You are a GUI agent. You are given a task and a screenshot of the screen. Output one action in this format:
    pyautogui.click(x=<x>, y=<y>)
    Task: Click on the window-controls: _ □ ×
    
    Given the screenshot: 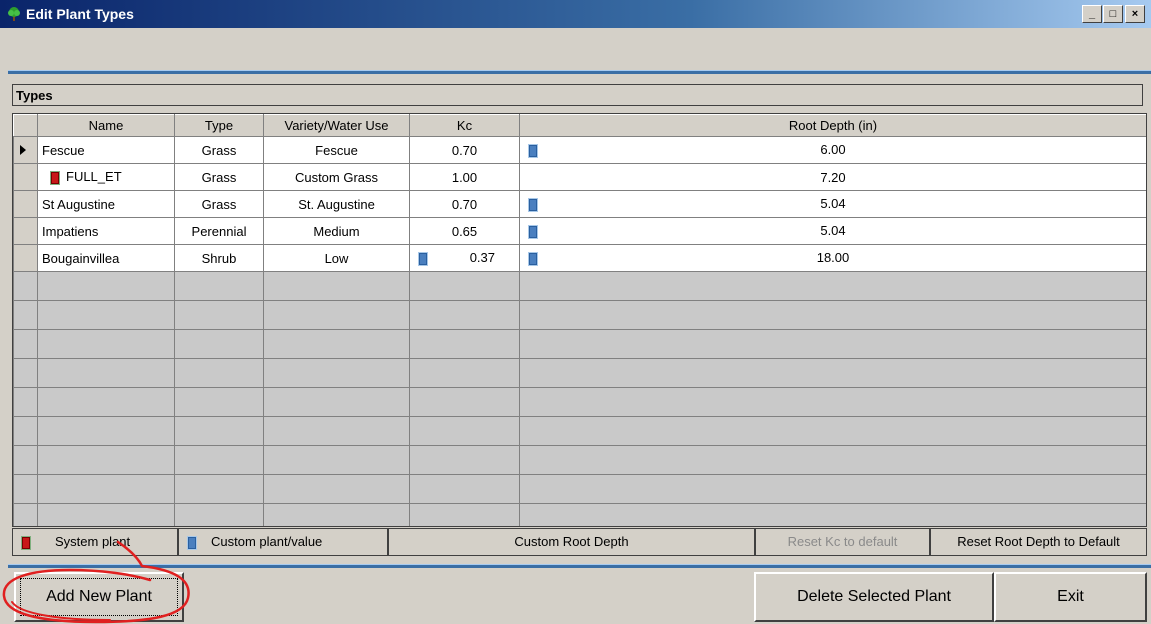 What is the action you would take?
    pyautogui.click(x=1113, y=14)
    